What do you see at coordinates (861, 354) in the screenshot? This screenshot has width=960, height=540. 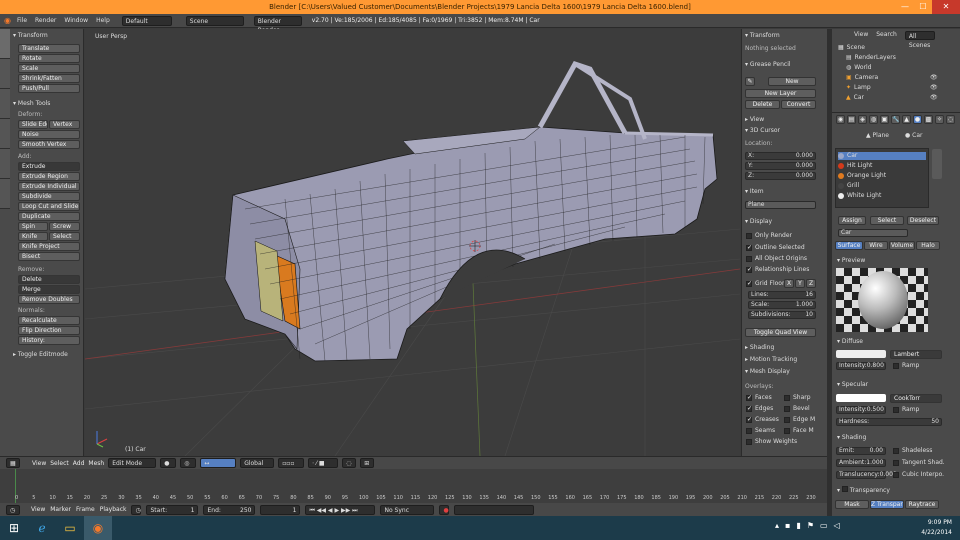 I see `diffuse-color-swatch` at bounding box center [861, 354].